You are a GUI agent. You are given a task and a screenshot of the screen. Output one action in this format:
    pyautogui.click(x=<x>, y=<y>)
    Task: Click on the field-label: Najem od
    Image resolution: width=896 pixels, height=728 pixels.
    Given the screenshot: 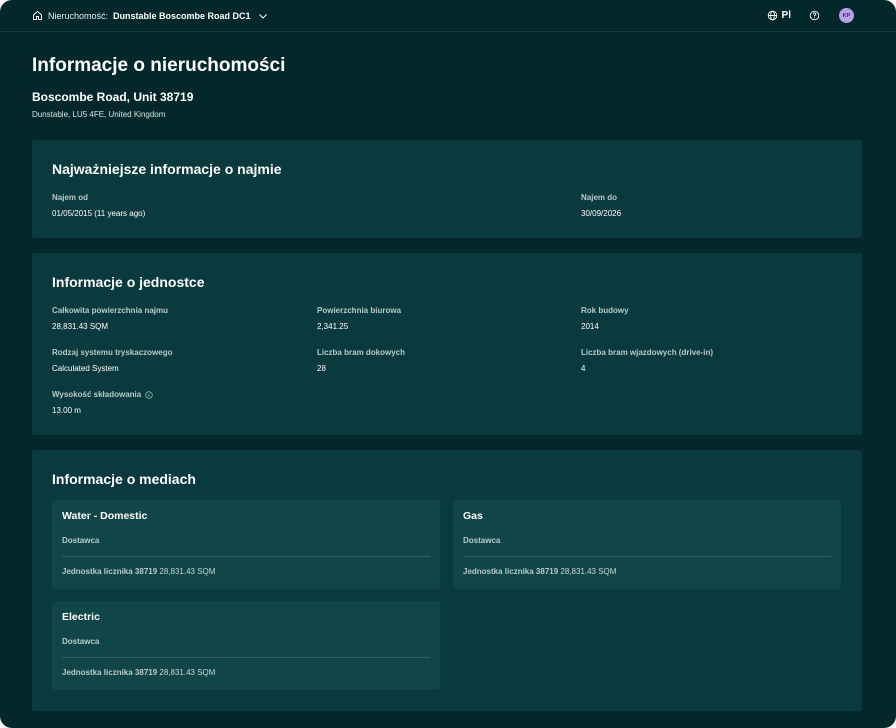 What is the action you would take?
    pyautogui.click(x=70, y=197)
    